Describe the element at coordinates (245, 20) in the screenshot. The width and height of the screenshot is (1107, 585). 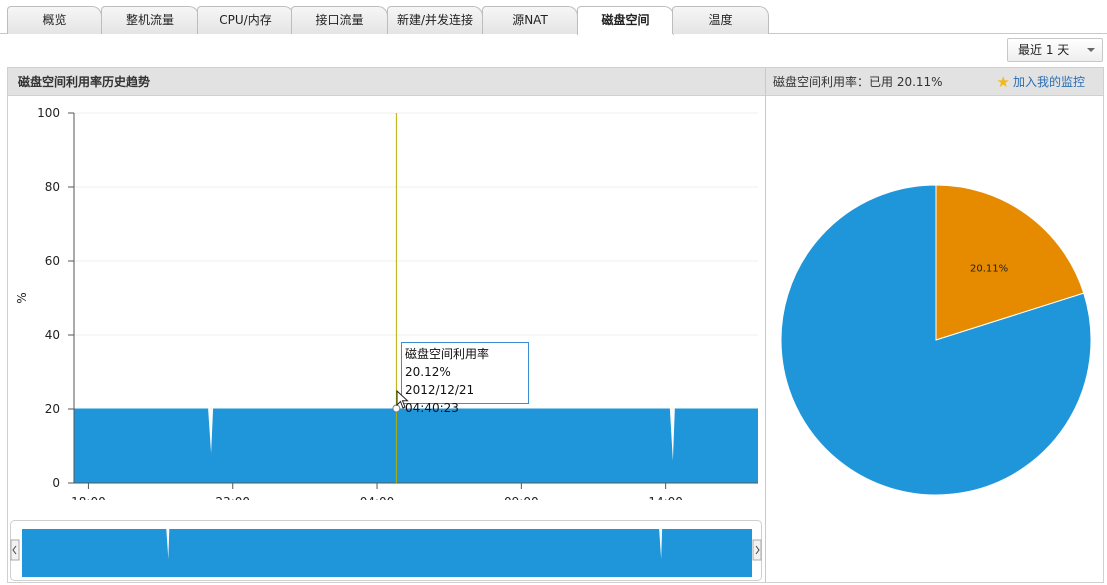
I see `tab-cpu-memory: CPU/内存` at that location.